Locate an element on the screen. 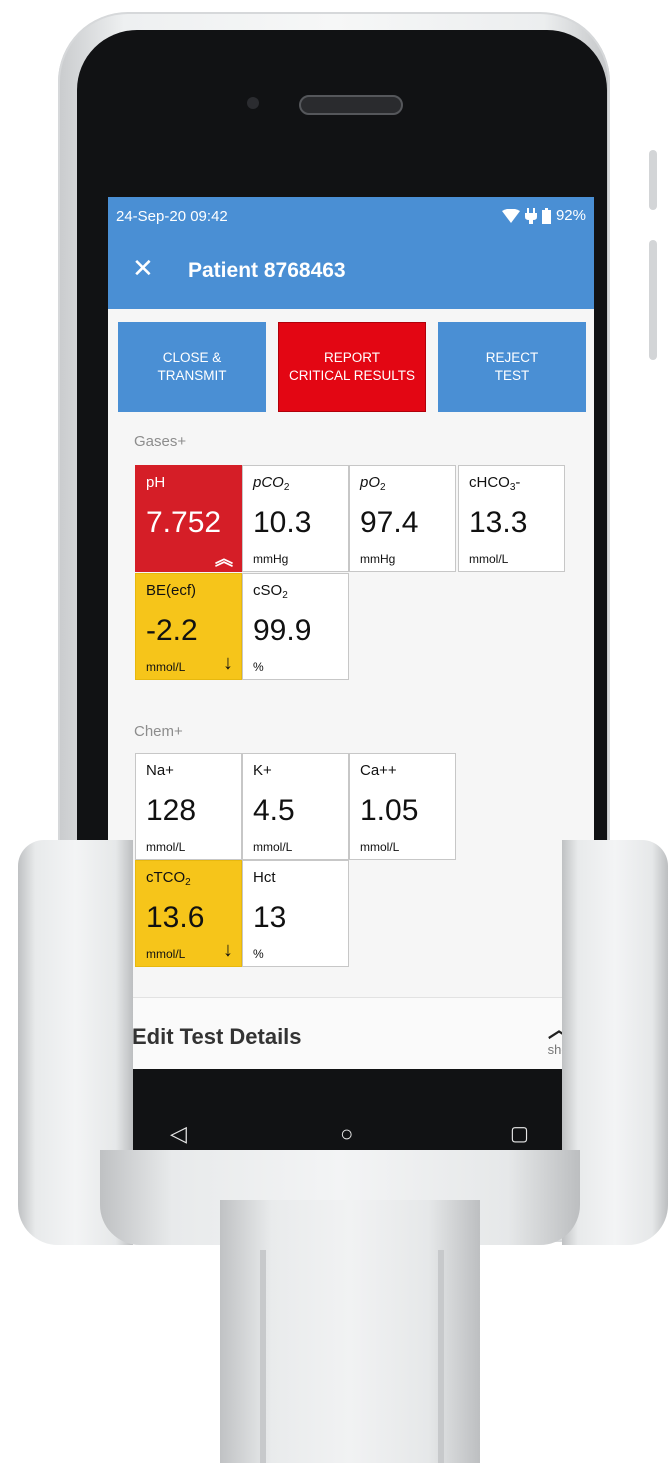 The height and width of the screenshot is (1463, 668). analyte-name: Na+ is located at coordinates (160, 770).